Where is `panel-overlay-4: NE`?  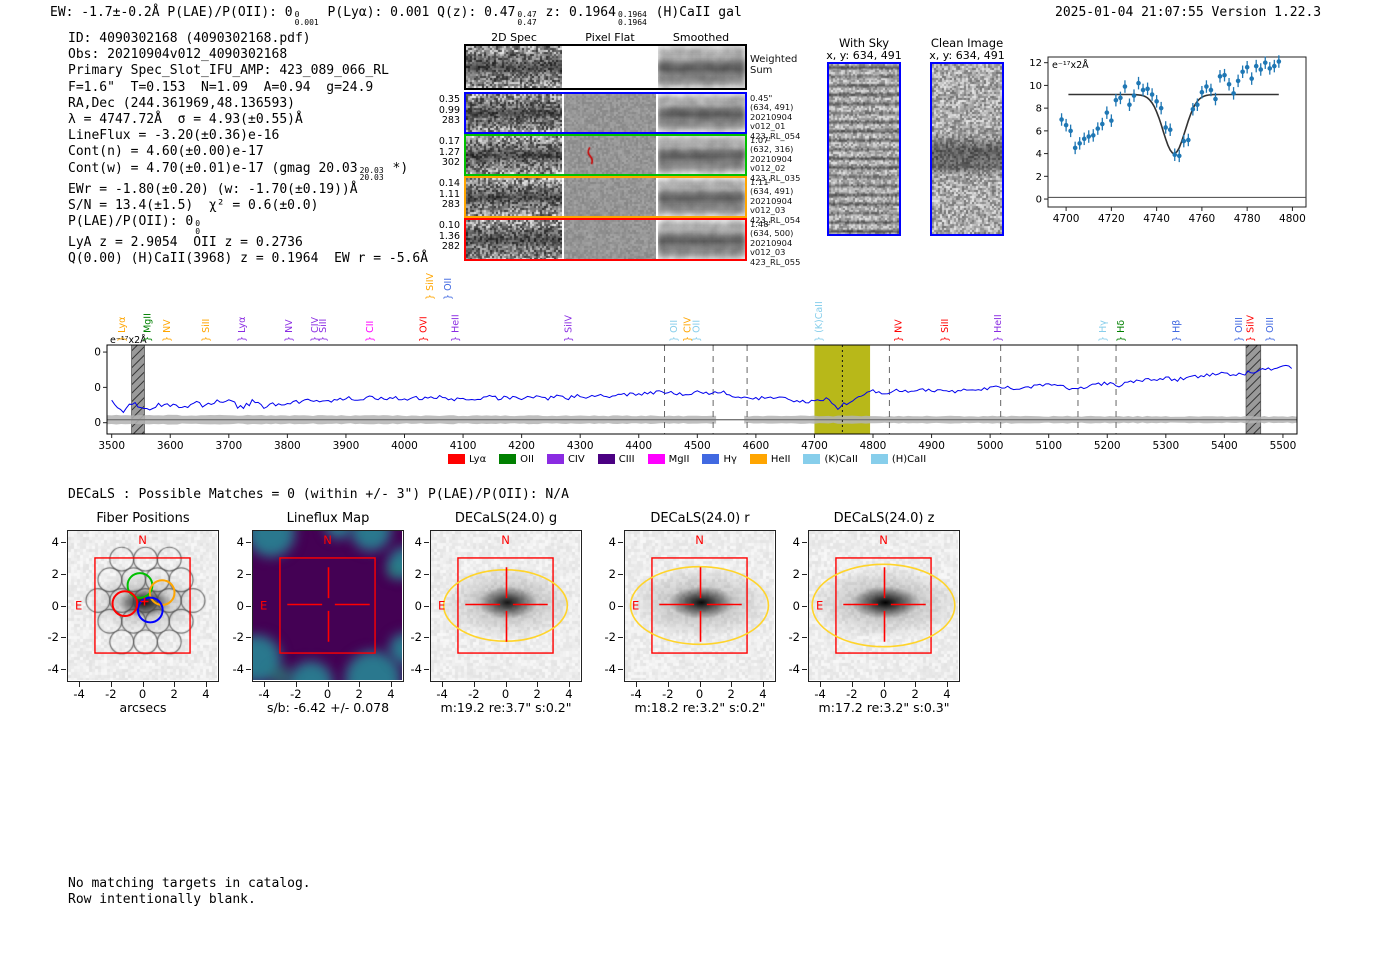
panel-overlay-4: NE is located at coordinates (883, 593).